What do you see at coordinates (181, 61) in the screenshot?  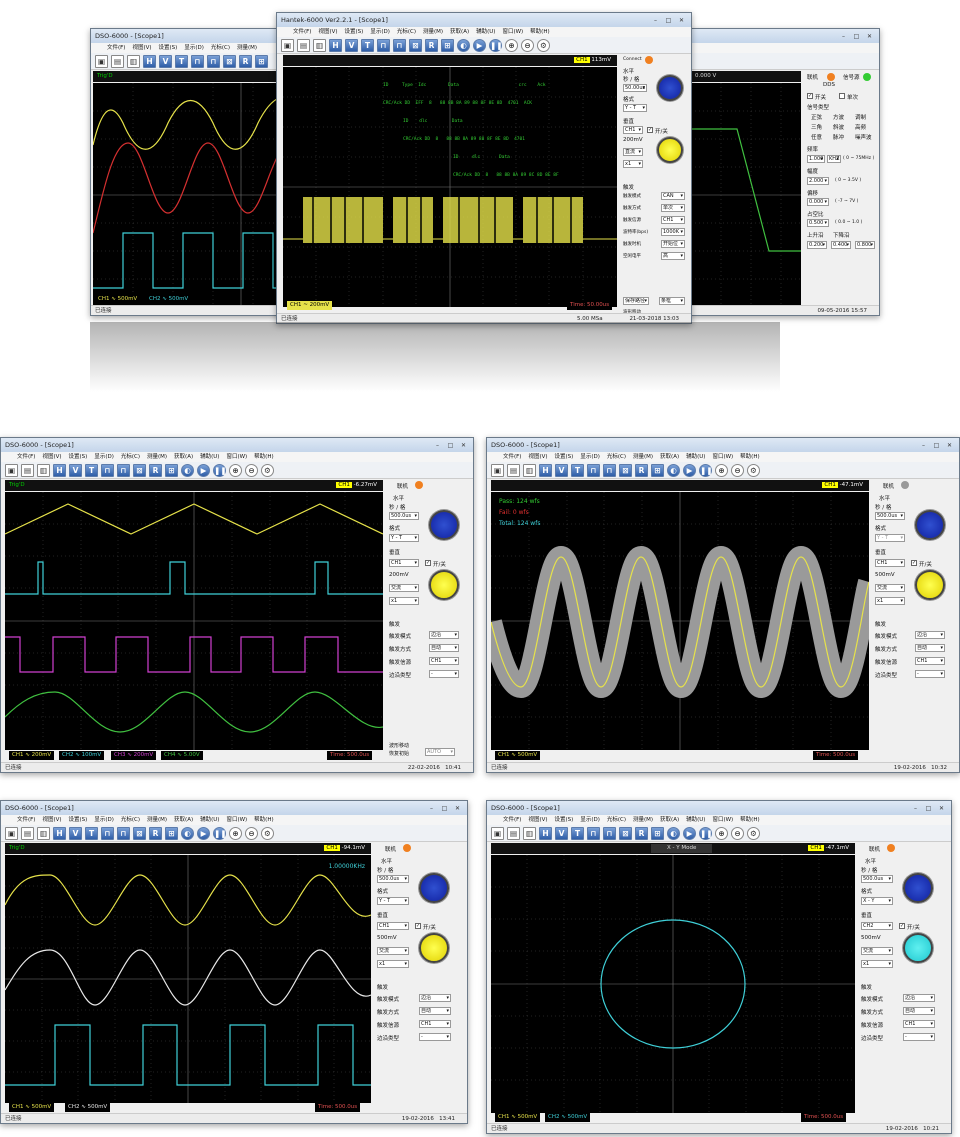 I see `t-button: T` at bounding box center [181, 61].